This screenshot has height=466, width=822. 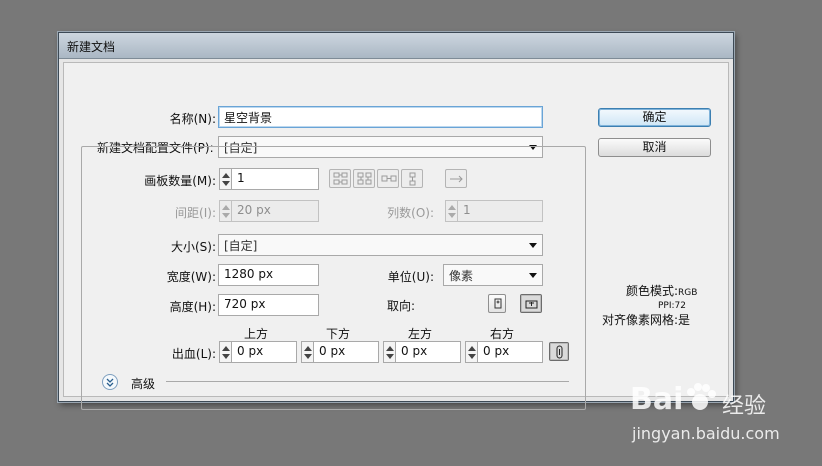 I want to click on landscape-icon, so click(x=531, y=303).